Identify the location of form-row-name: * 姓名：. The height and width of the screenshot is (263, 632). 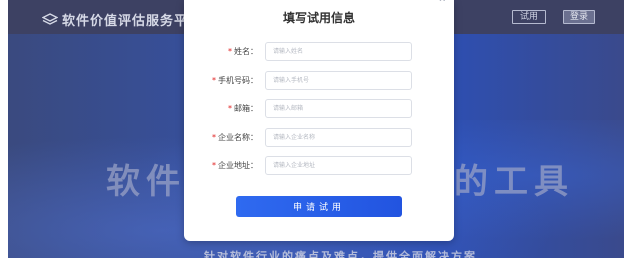
(319, 52).